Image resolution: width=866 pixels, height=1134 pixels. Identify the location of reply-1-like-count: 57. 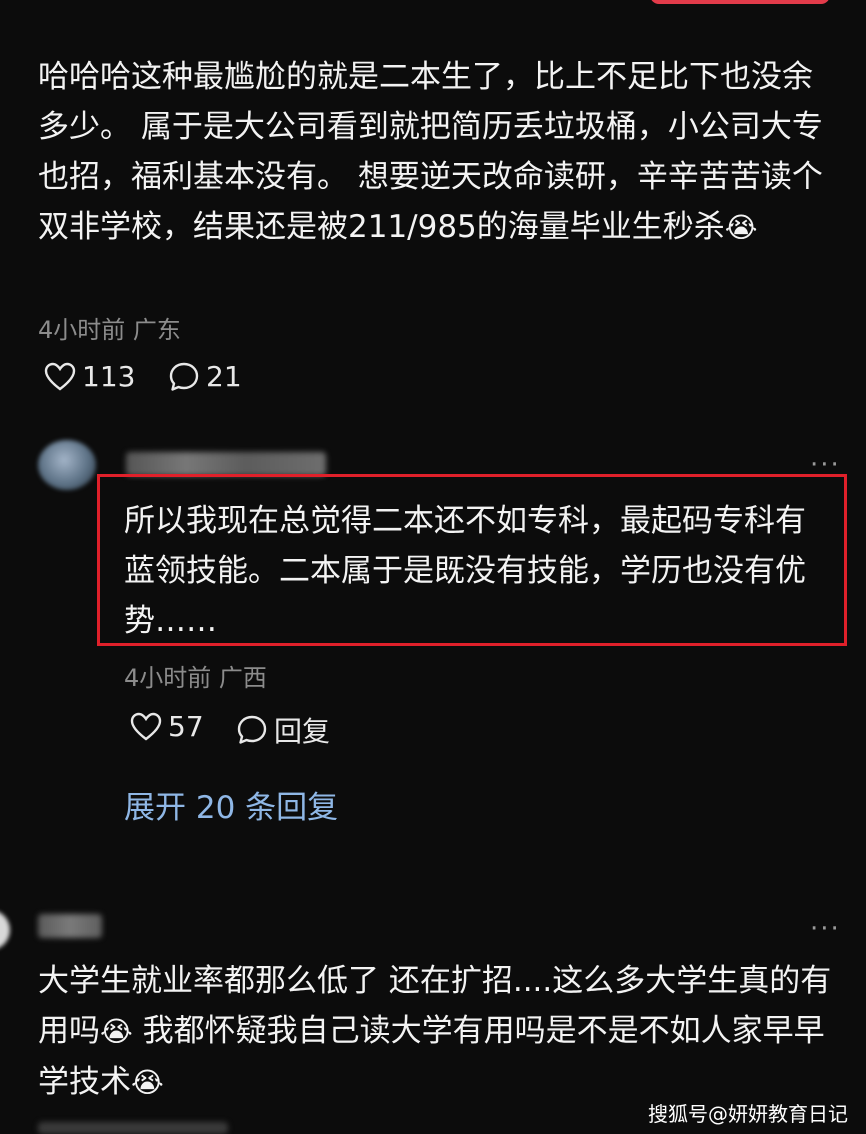
(186, 726).